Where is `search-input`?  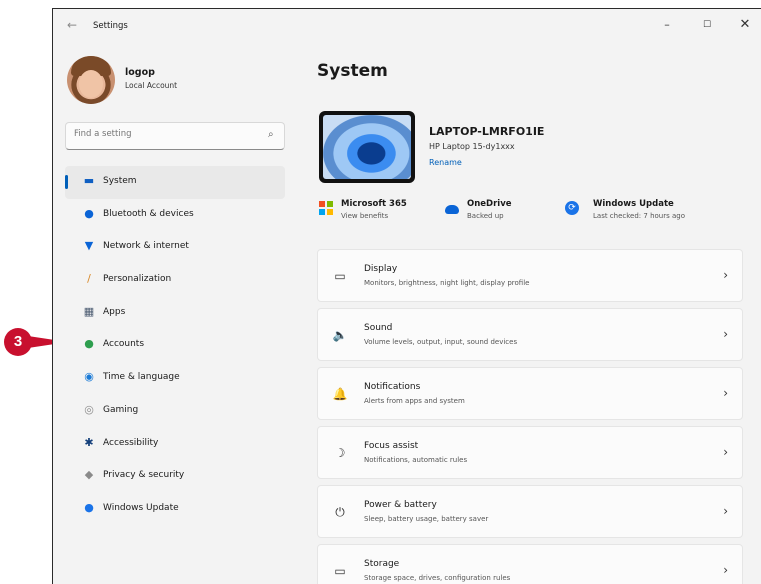 search-input is located at coordinates (164, 134).